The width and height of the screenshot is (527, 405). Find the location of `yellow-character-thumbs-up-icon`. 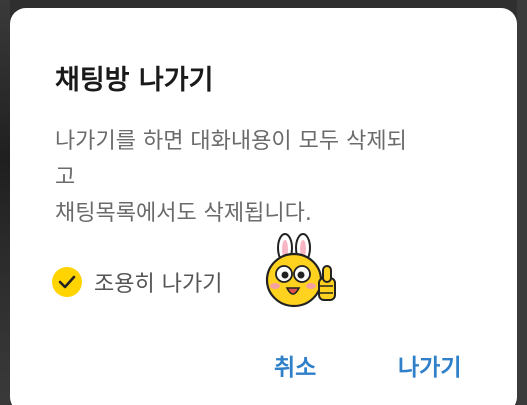

yellow-character-thumbs-up-icon is located at coordinates (300, 271).